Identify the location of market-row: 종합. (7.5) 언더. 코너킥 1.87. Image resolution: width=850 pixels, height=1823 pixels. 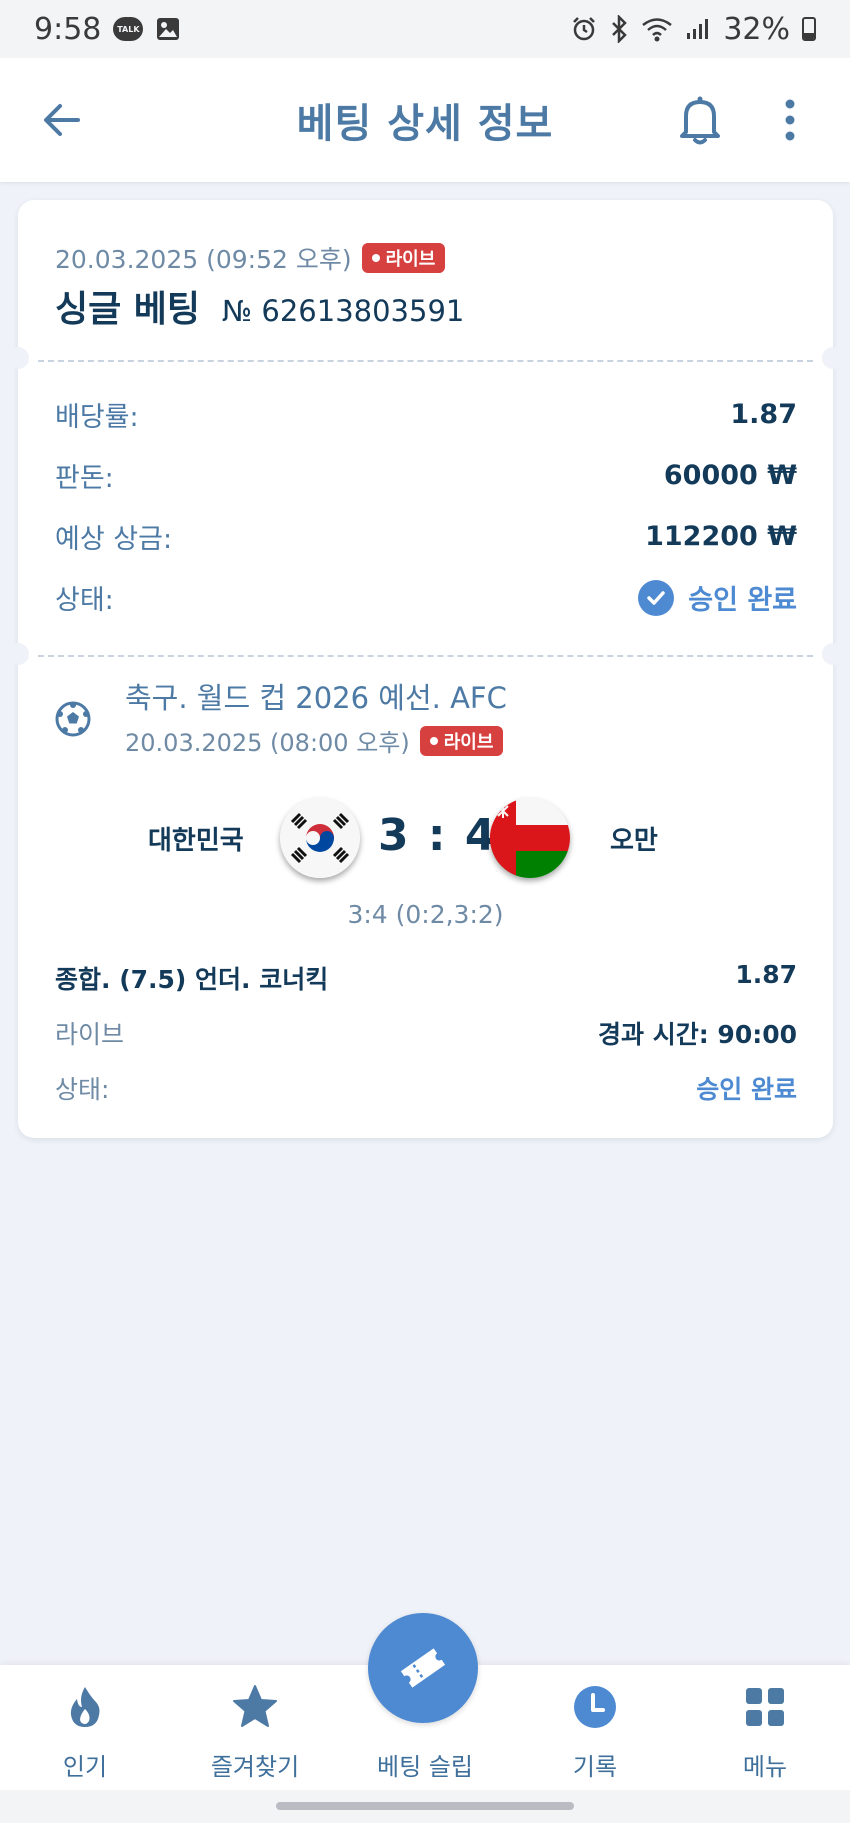
(426, 978).